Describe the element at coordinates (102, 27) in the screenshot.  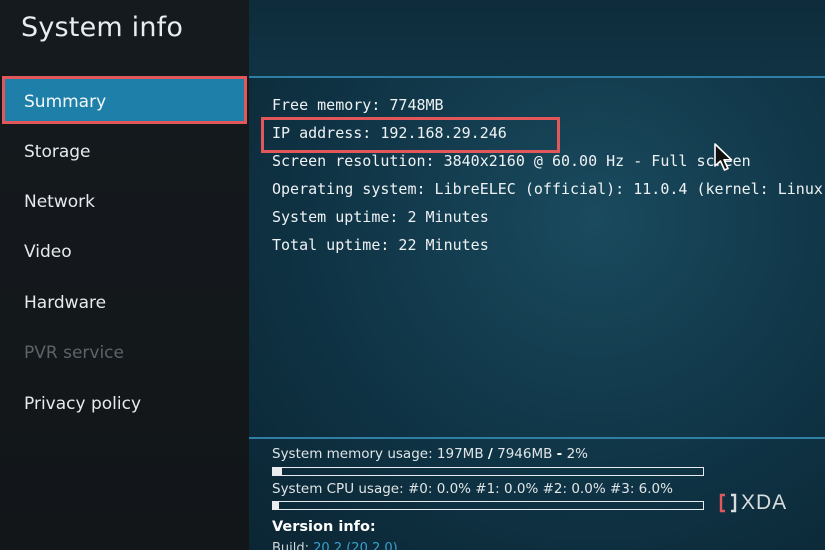
I see `page-title: System info` at that location.